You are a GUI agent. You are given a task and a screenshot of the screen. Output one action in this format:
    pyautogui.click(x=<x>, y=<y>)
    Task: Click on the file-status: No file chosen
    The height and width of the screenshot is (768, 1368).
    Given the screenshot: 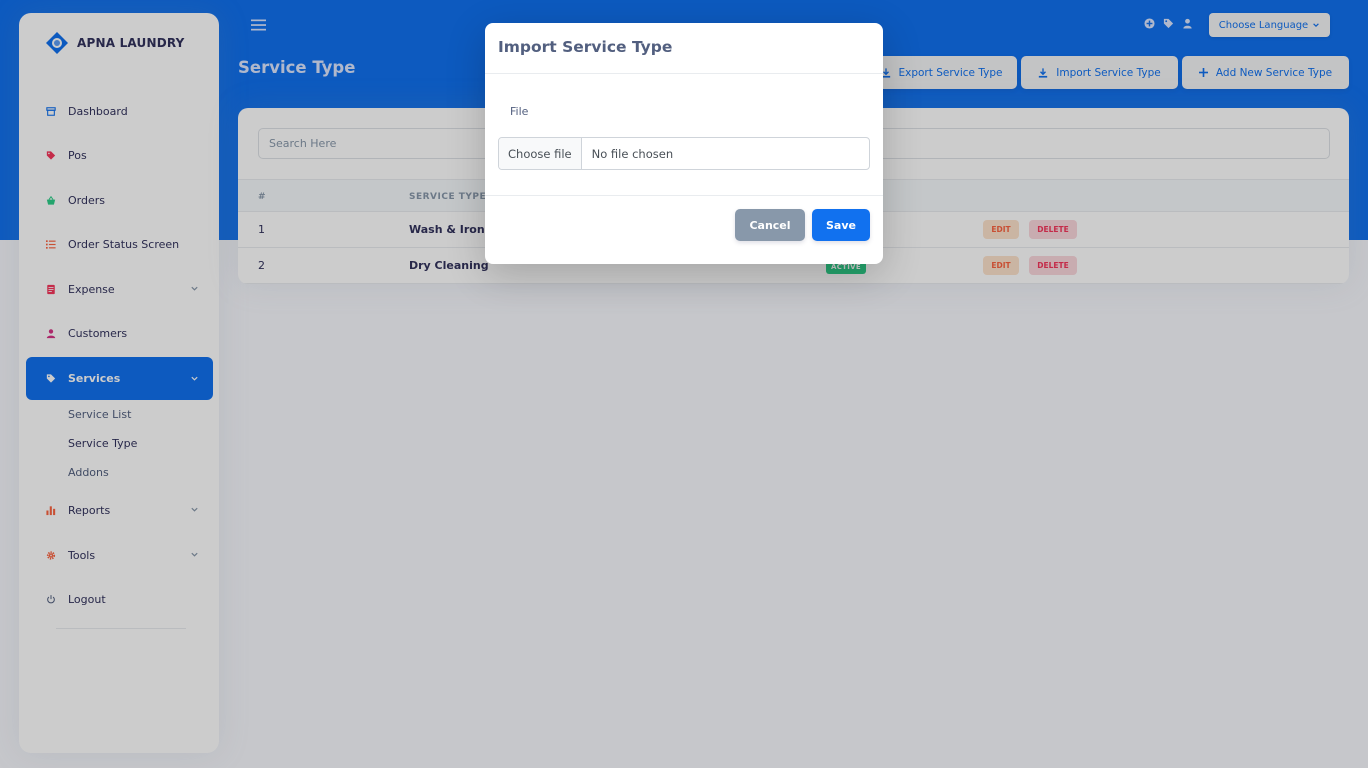 What is the action you would take?
    pyautogui.click(x=632, y=153)
    